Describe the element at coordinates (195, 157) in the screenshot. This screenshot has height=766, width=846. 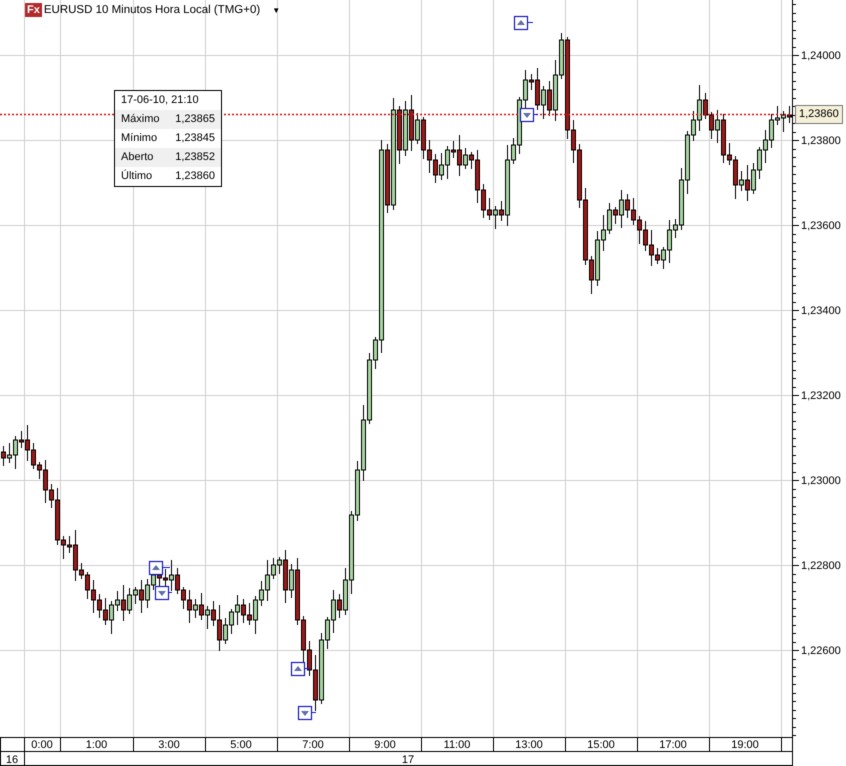
I see `tooltip-value: 1,23852` at that location.